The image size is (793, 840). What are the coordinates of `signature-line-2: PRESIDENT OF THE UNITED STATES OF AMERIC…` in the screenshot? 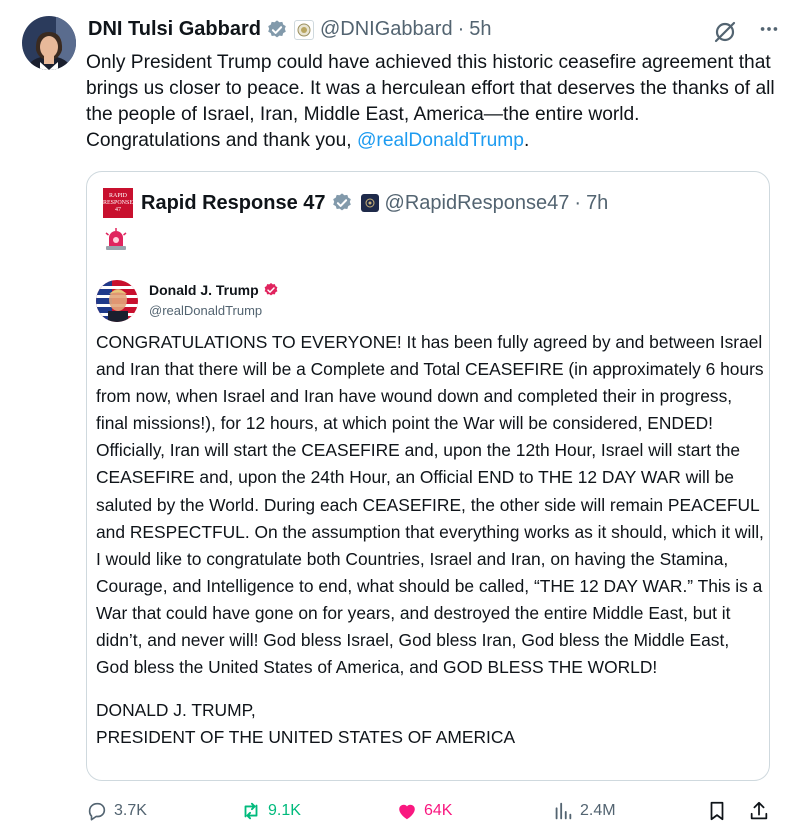 It's located at (306, 737).